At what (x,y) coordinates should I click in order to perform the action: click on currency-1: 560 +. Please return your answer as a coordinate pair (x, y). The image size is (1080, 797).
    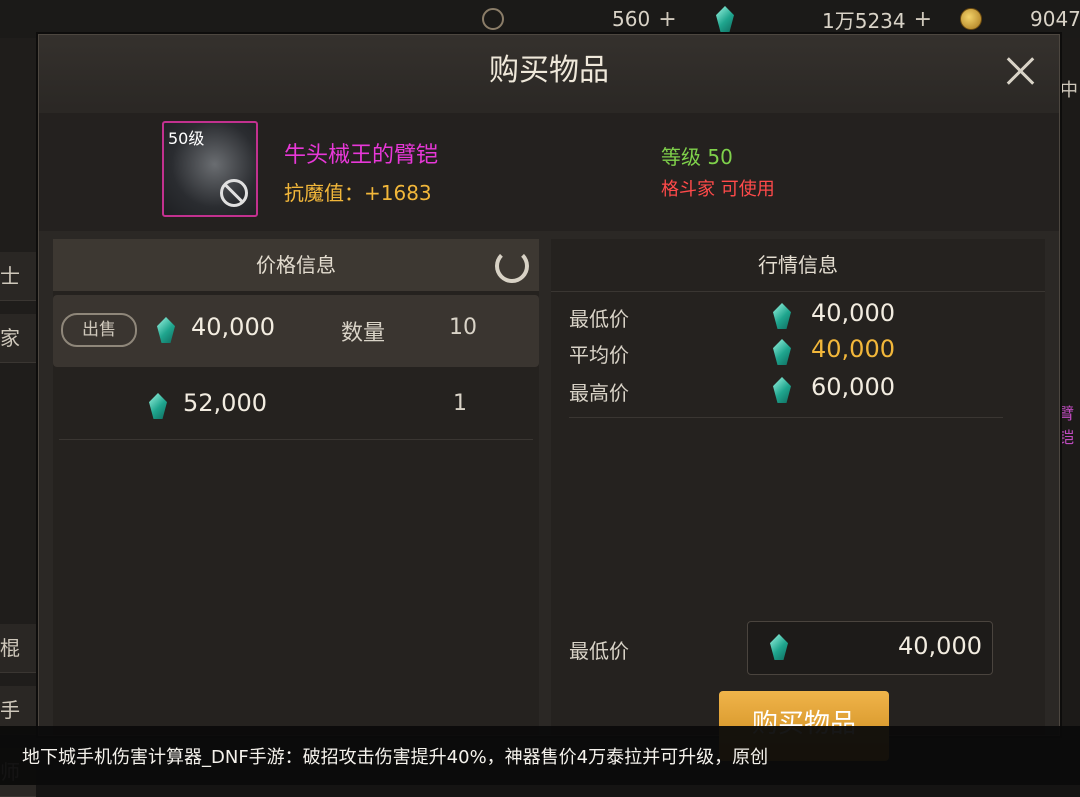
    Looking at the image, I should click on (579, 19).